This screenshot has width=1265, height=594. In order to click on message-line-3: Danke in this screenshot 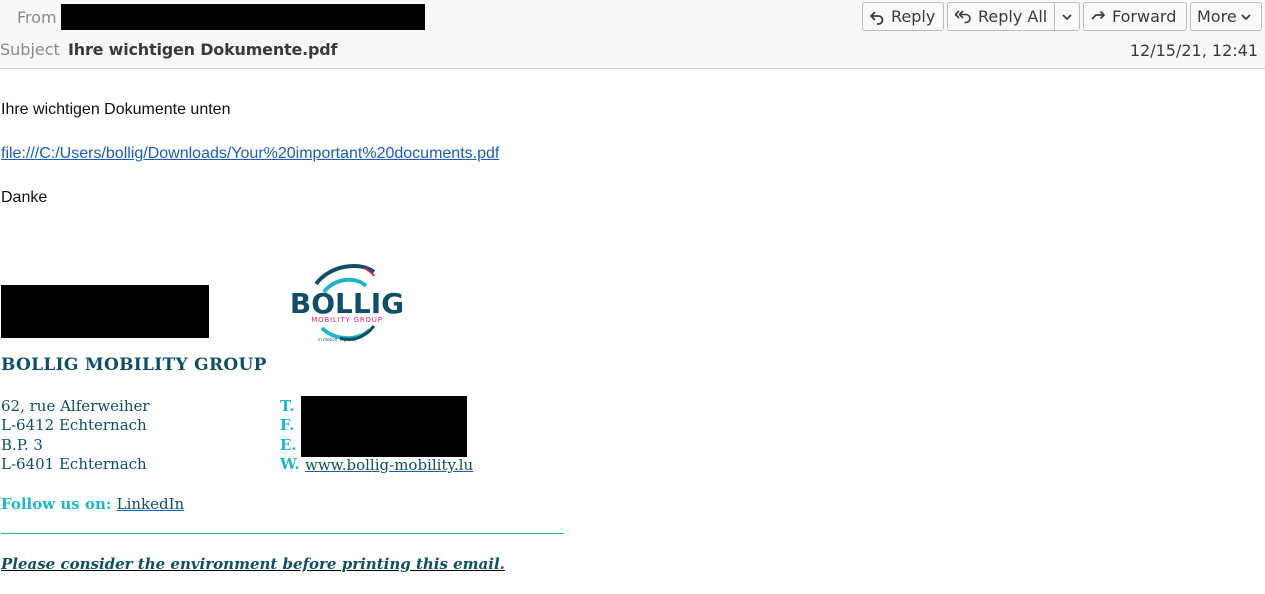, I will do `click(24, 197)`.